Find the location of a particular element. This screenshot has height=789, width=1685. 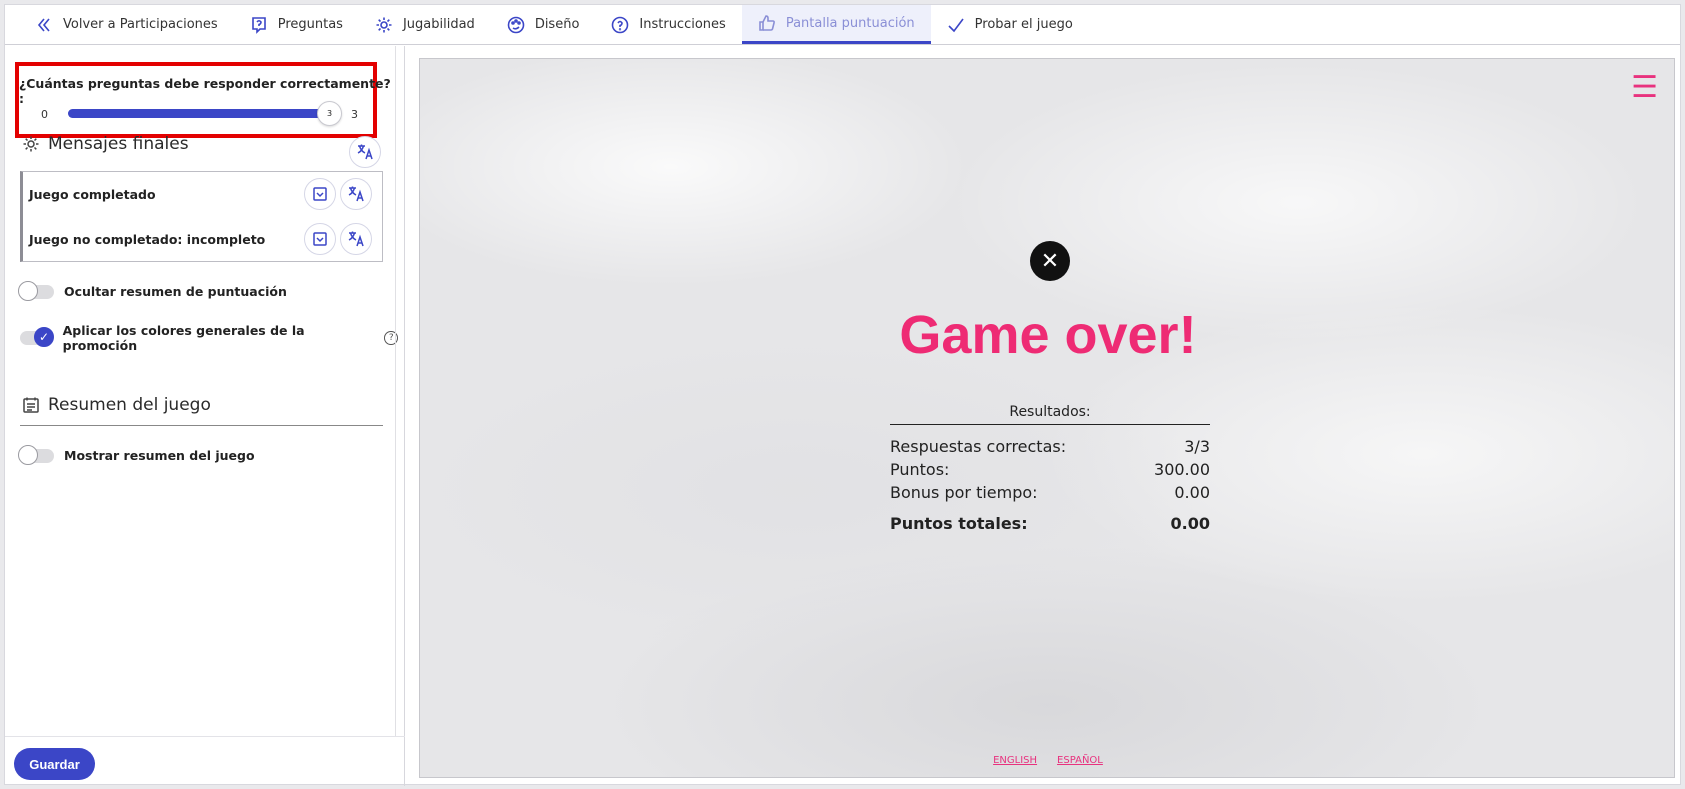

result-total-row: Puntos totales: 0.00 is located at coordinates (1050, 523).